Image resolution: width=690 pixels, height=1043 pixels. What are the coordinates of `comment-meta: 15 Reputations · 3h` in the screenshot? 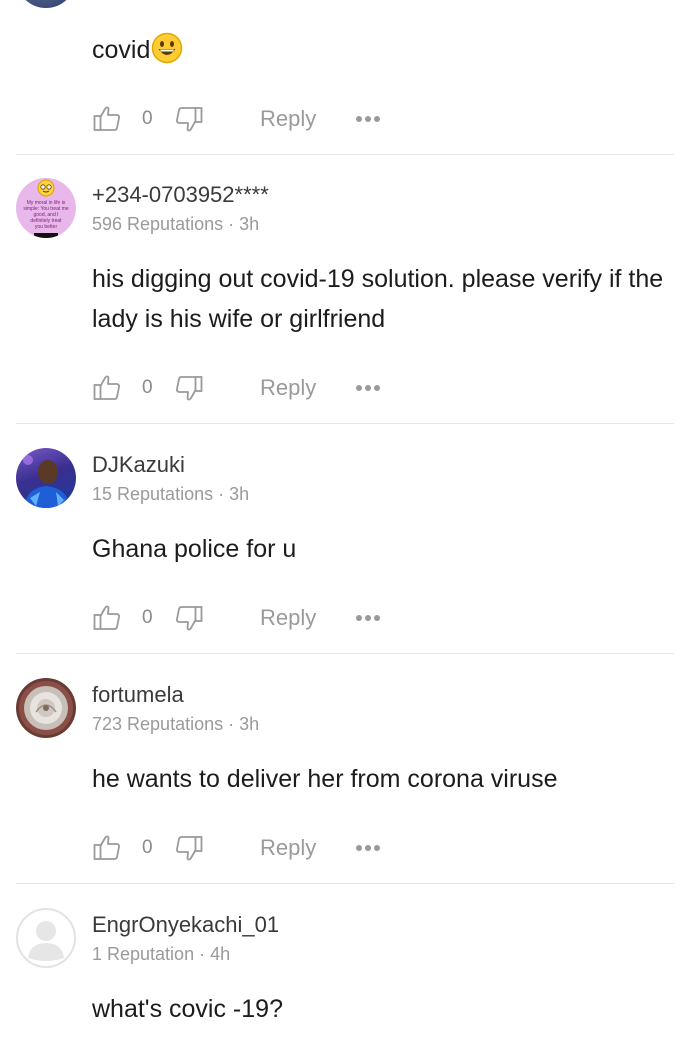 It's located at (171, 494).